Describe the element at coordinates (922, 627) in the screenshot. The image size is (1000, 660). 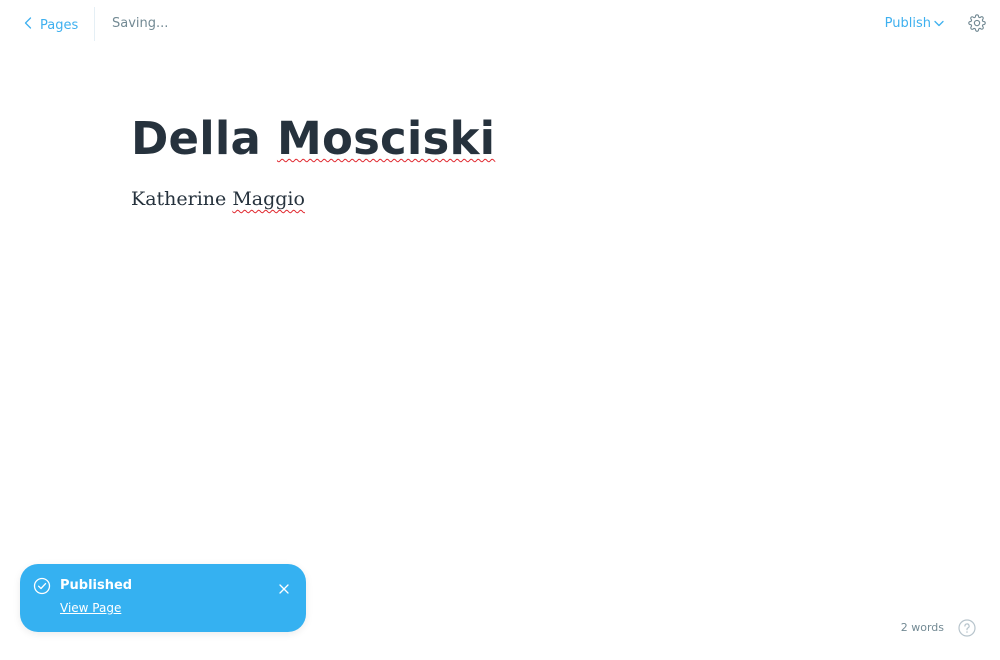
I see `word-count: 2 words` at that location.